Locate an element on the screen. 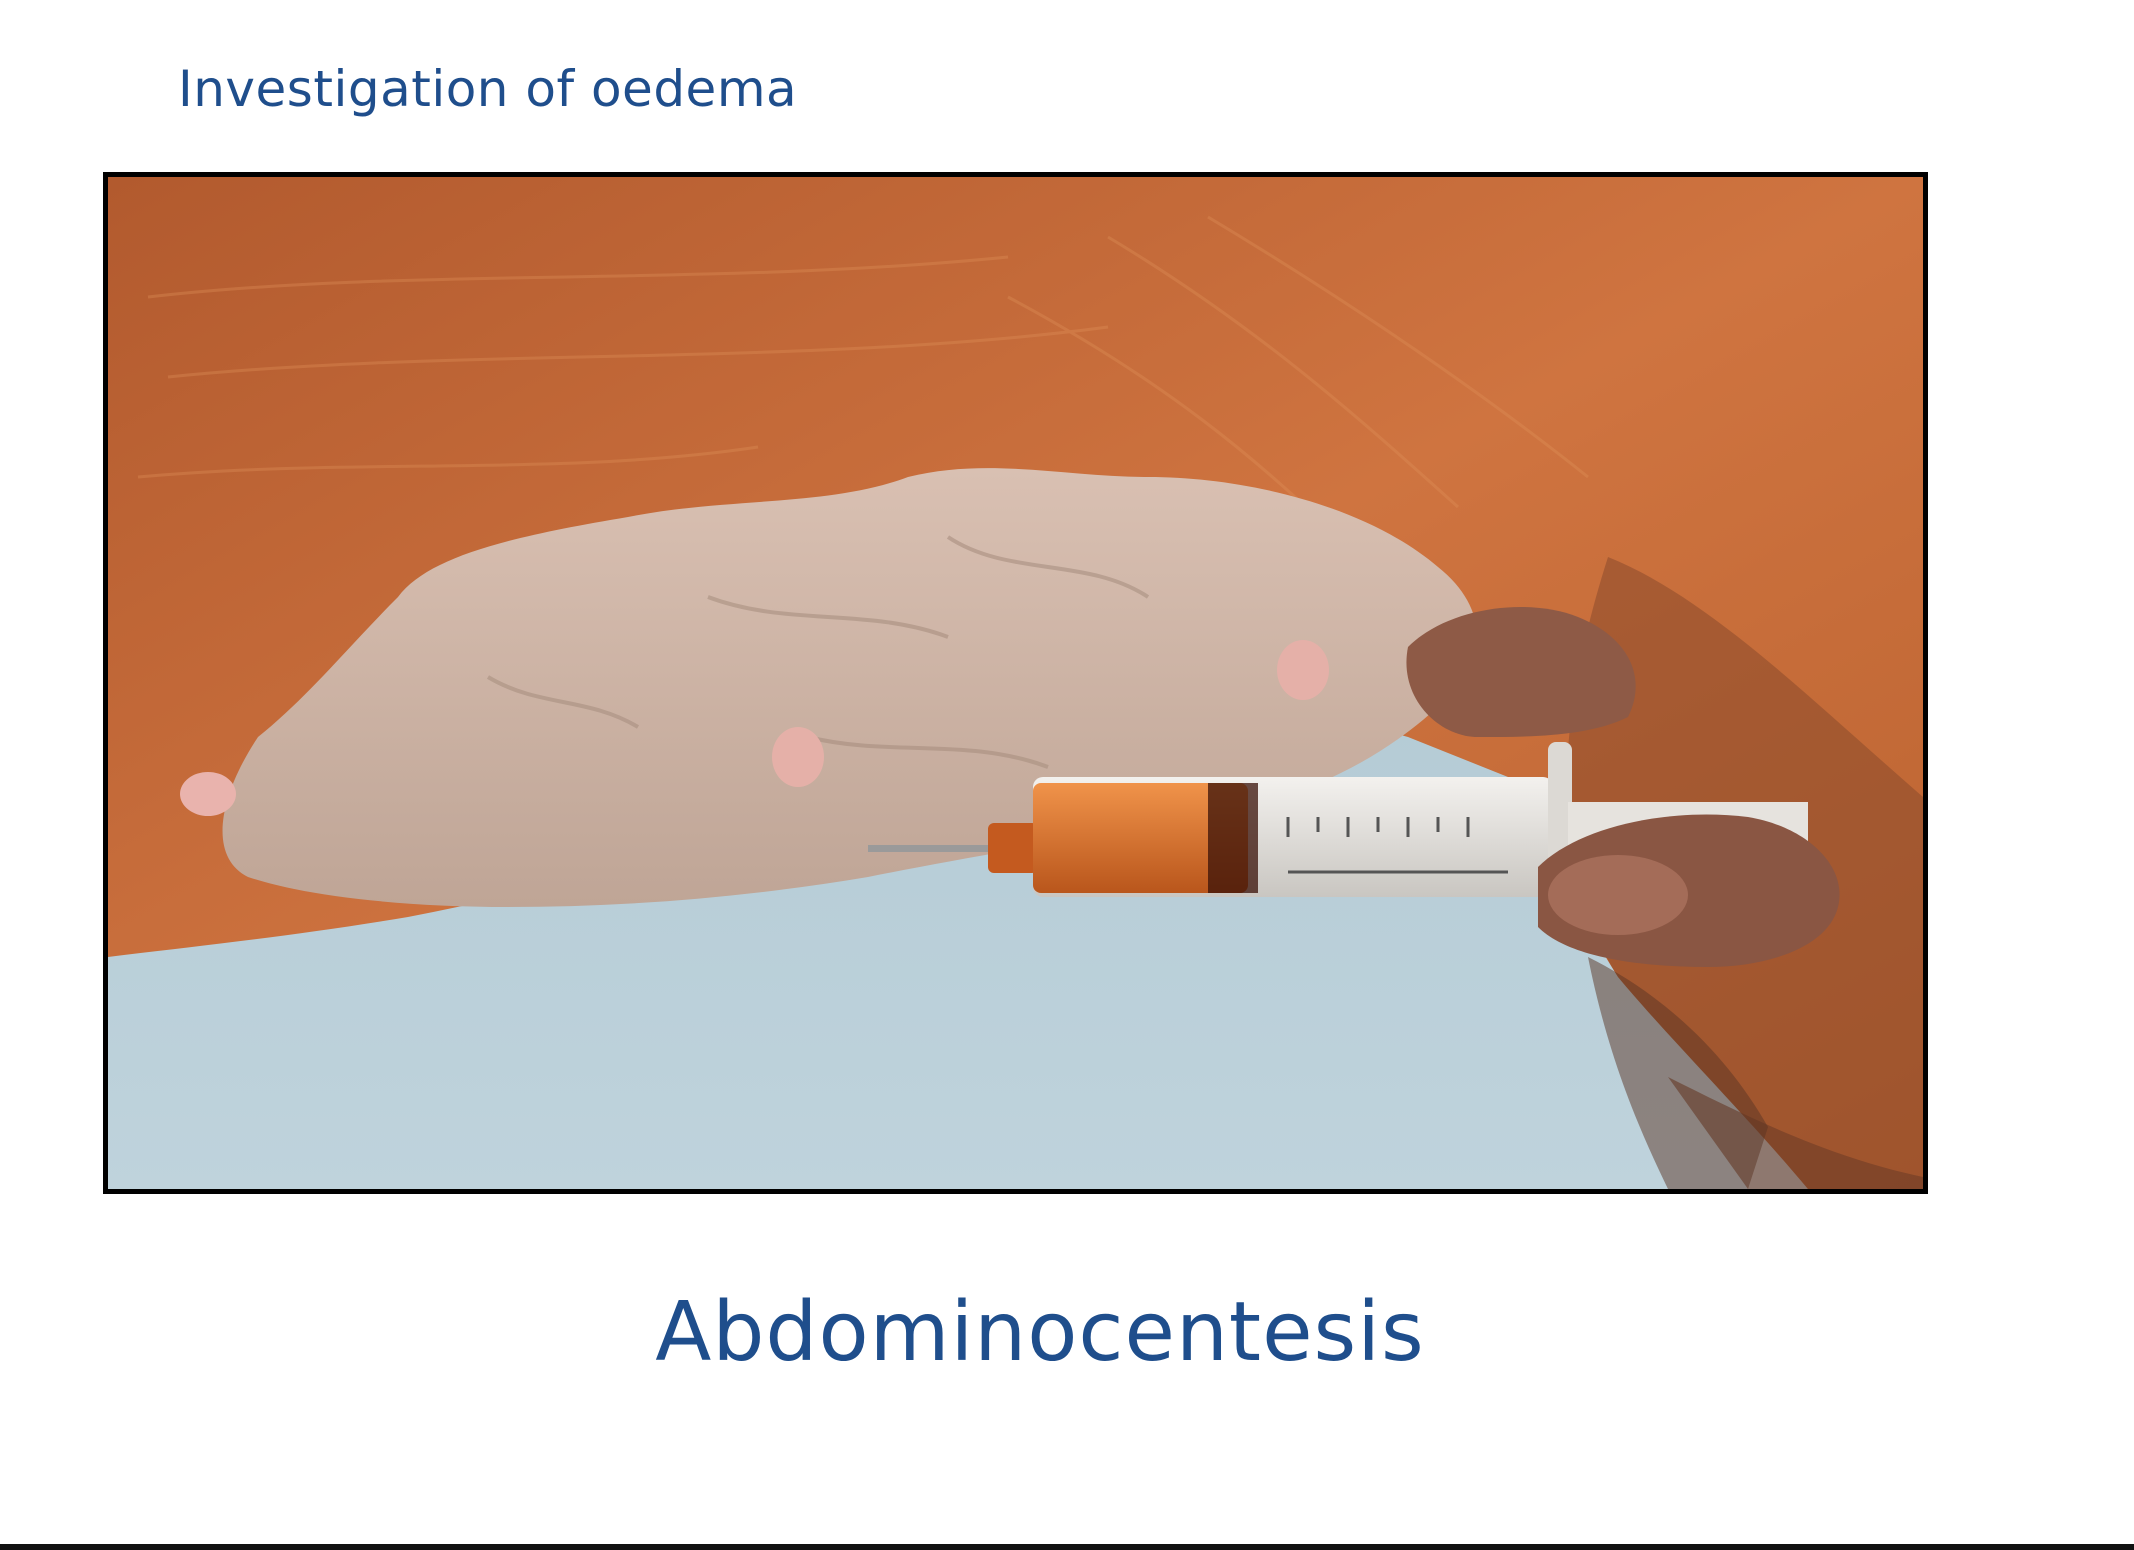  teat-right is located at coordinates (1303, 670).